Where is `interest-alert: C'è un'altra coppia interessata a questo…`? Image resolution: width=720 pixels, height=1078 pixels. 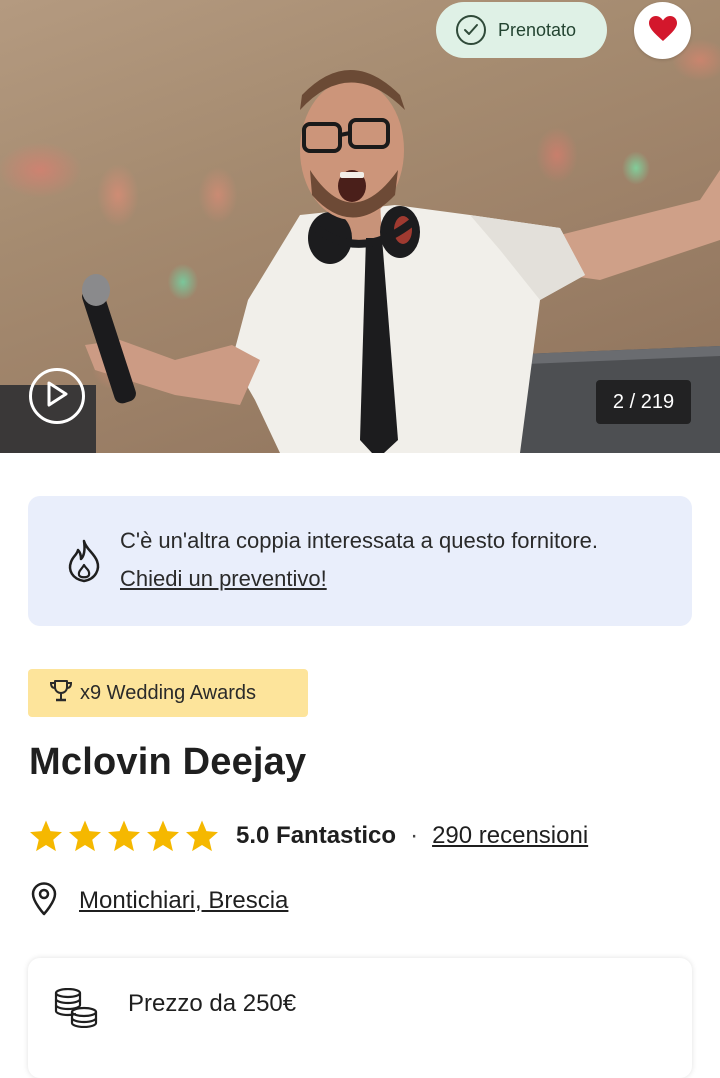
interest-alert: C'è un'altra coppia interessata a questo… is located at coordinates (360, 561).